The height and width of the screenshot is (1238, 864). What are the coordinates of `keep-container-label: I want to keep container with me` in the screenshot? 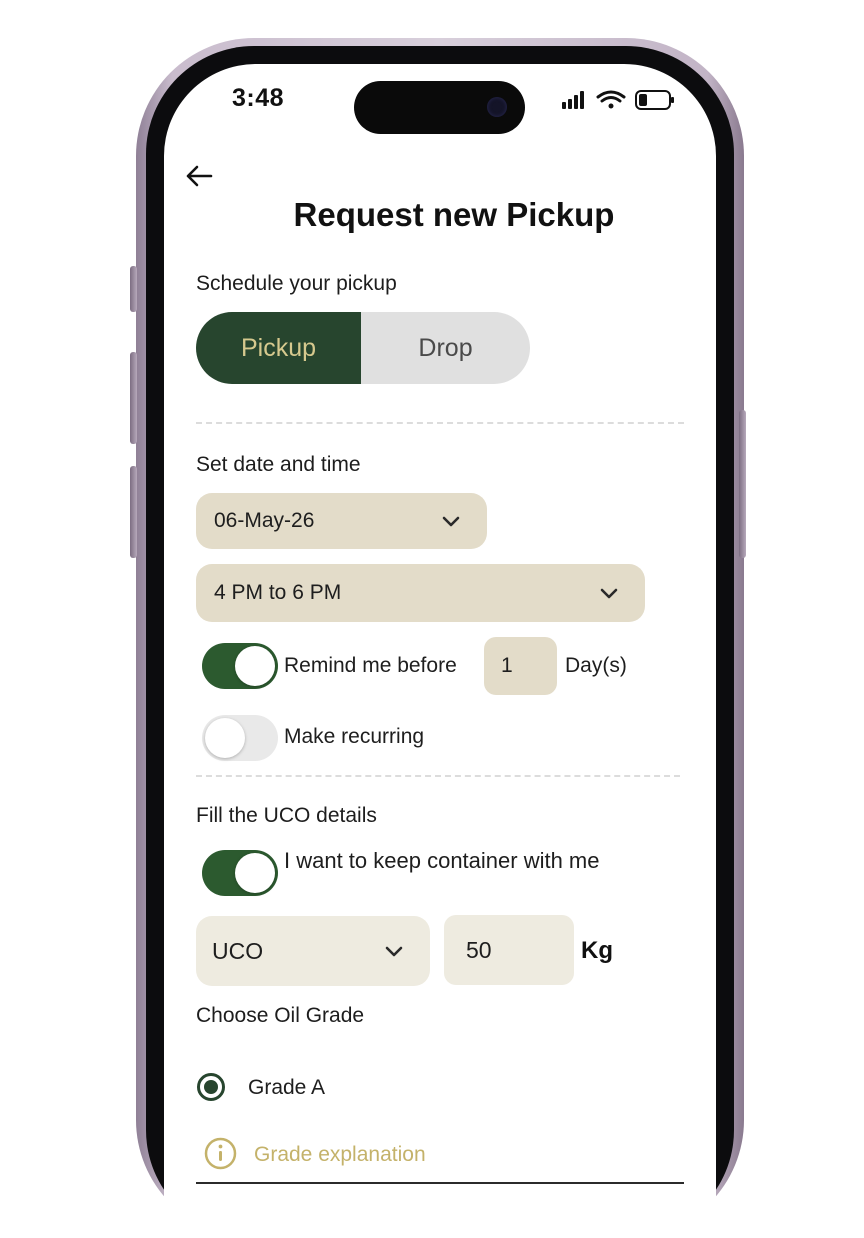 It's located at (442, 860).